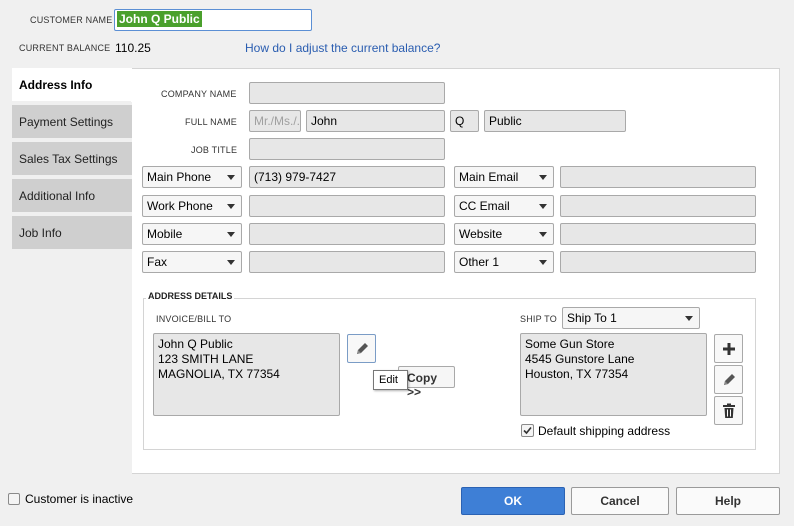 This screenshot has height=526, width=794. I want to click on customer-inactive-checkbox, so click(14, 499).